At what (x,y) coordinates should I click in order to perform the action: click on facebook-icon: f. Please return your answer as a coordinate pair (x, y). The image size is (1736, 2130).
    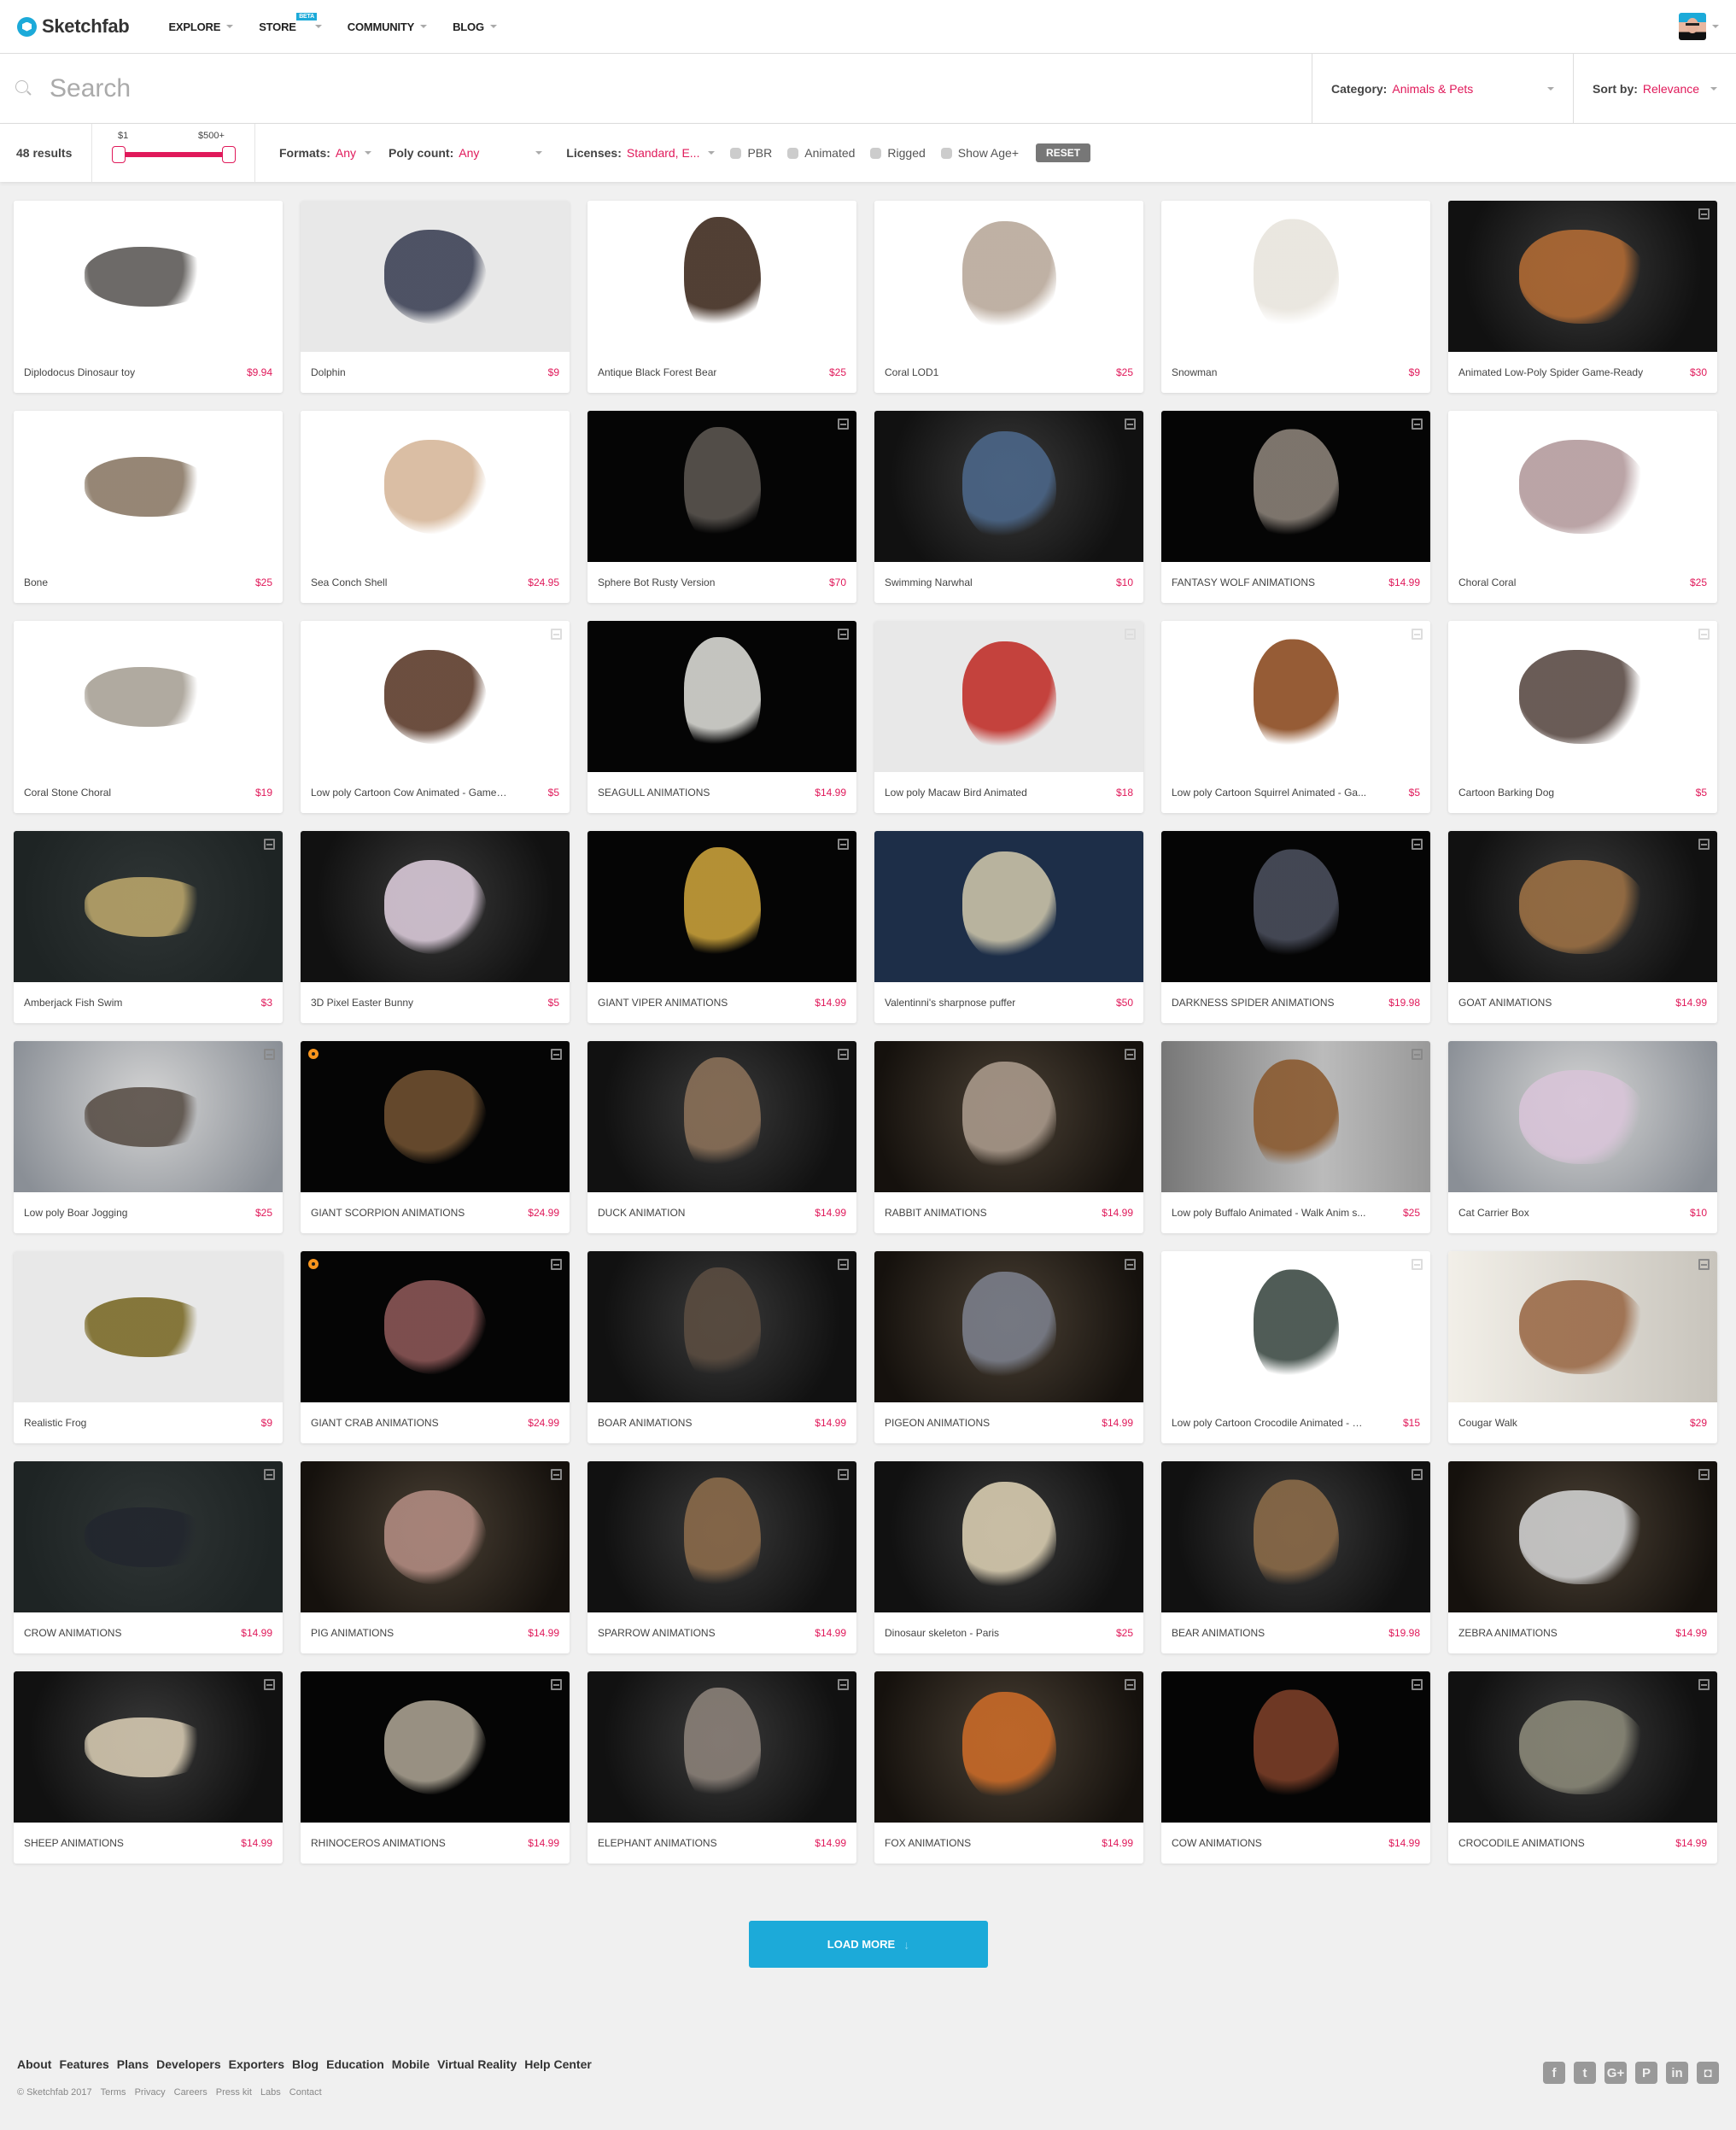
    Looking at the image, I should click on (1554, 2073).